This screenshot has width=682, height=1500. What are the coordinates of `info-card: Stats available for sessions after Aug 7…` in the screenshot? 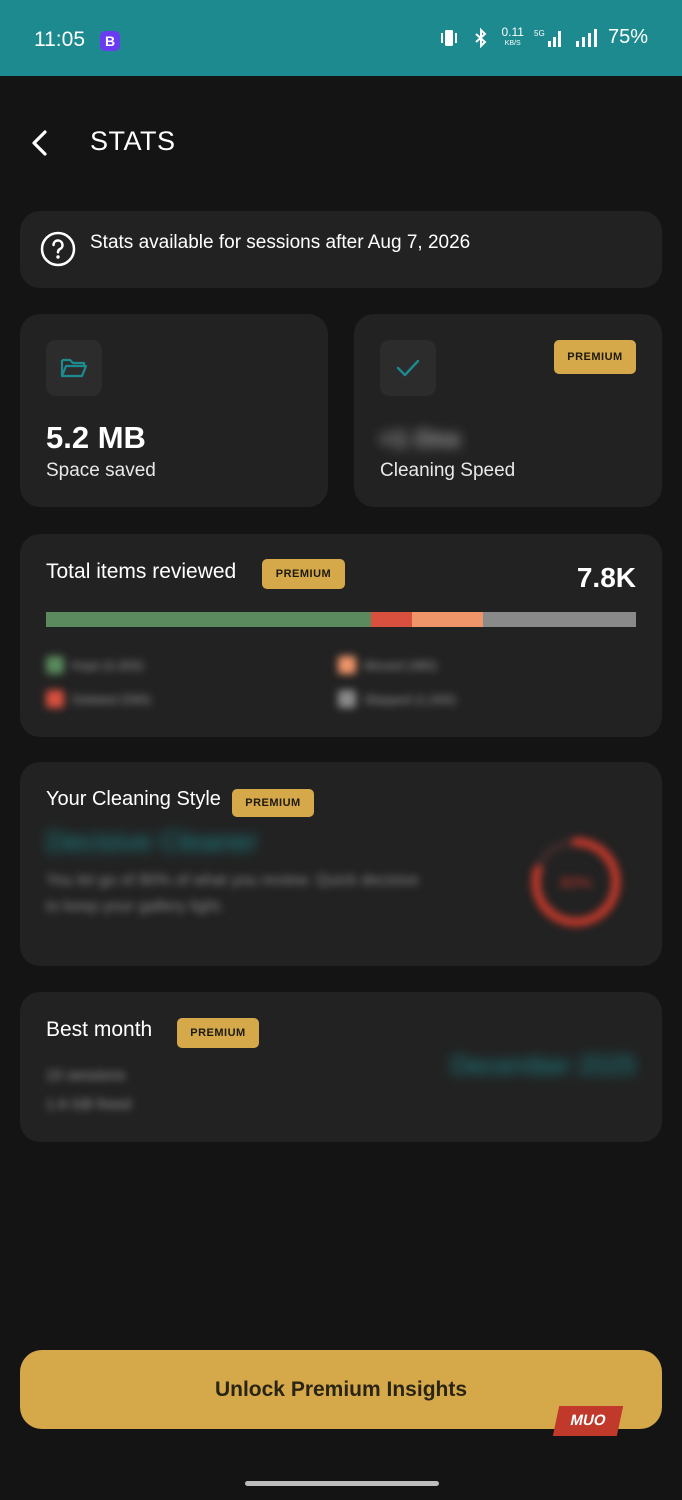 It's located at (341, 249).